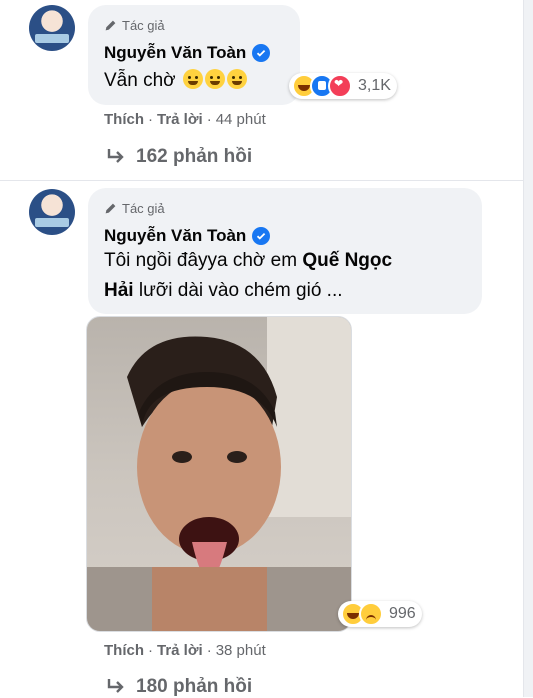 The width and height of the screenshot is (533, 698). Describe the element at coordinates (402, 613) in the screenshot. I see `reaction-count: 996` at that location.